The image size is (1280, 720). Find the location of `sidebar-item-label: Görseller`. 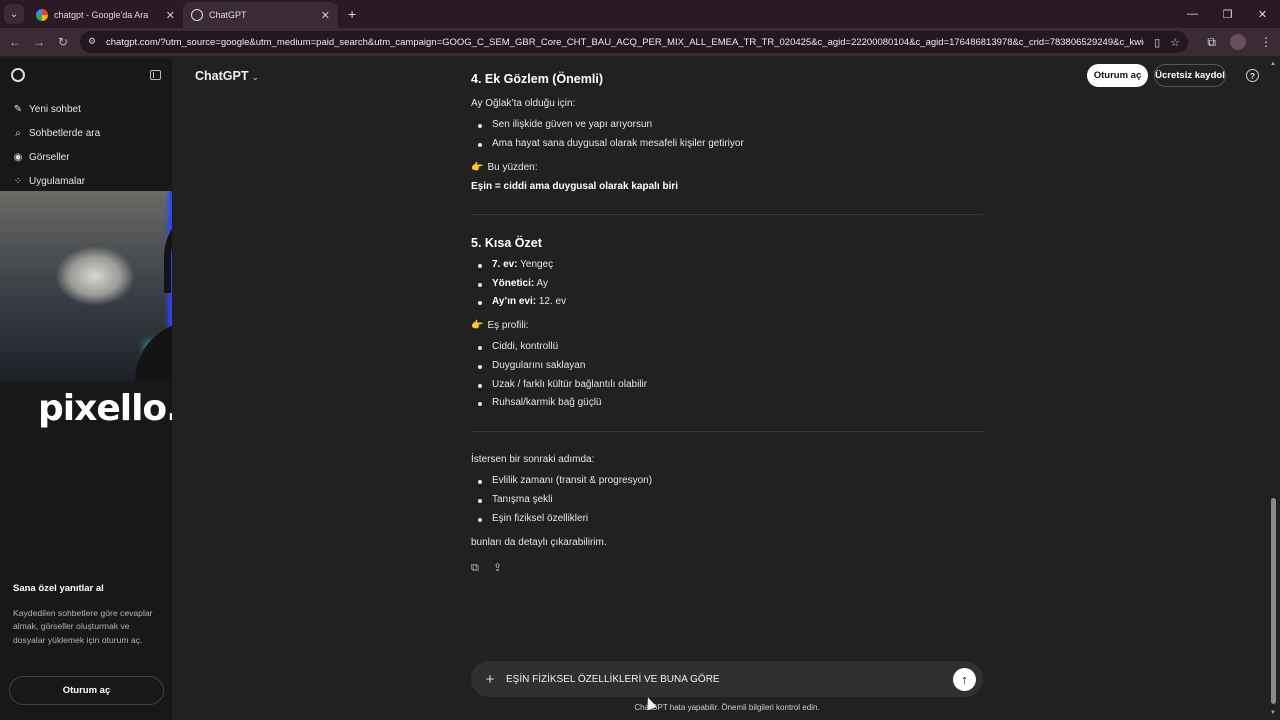

sidebar-item-label: Görseller is located at coordinates (49, 157).